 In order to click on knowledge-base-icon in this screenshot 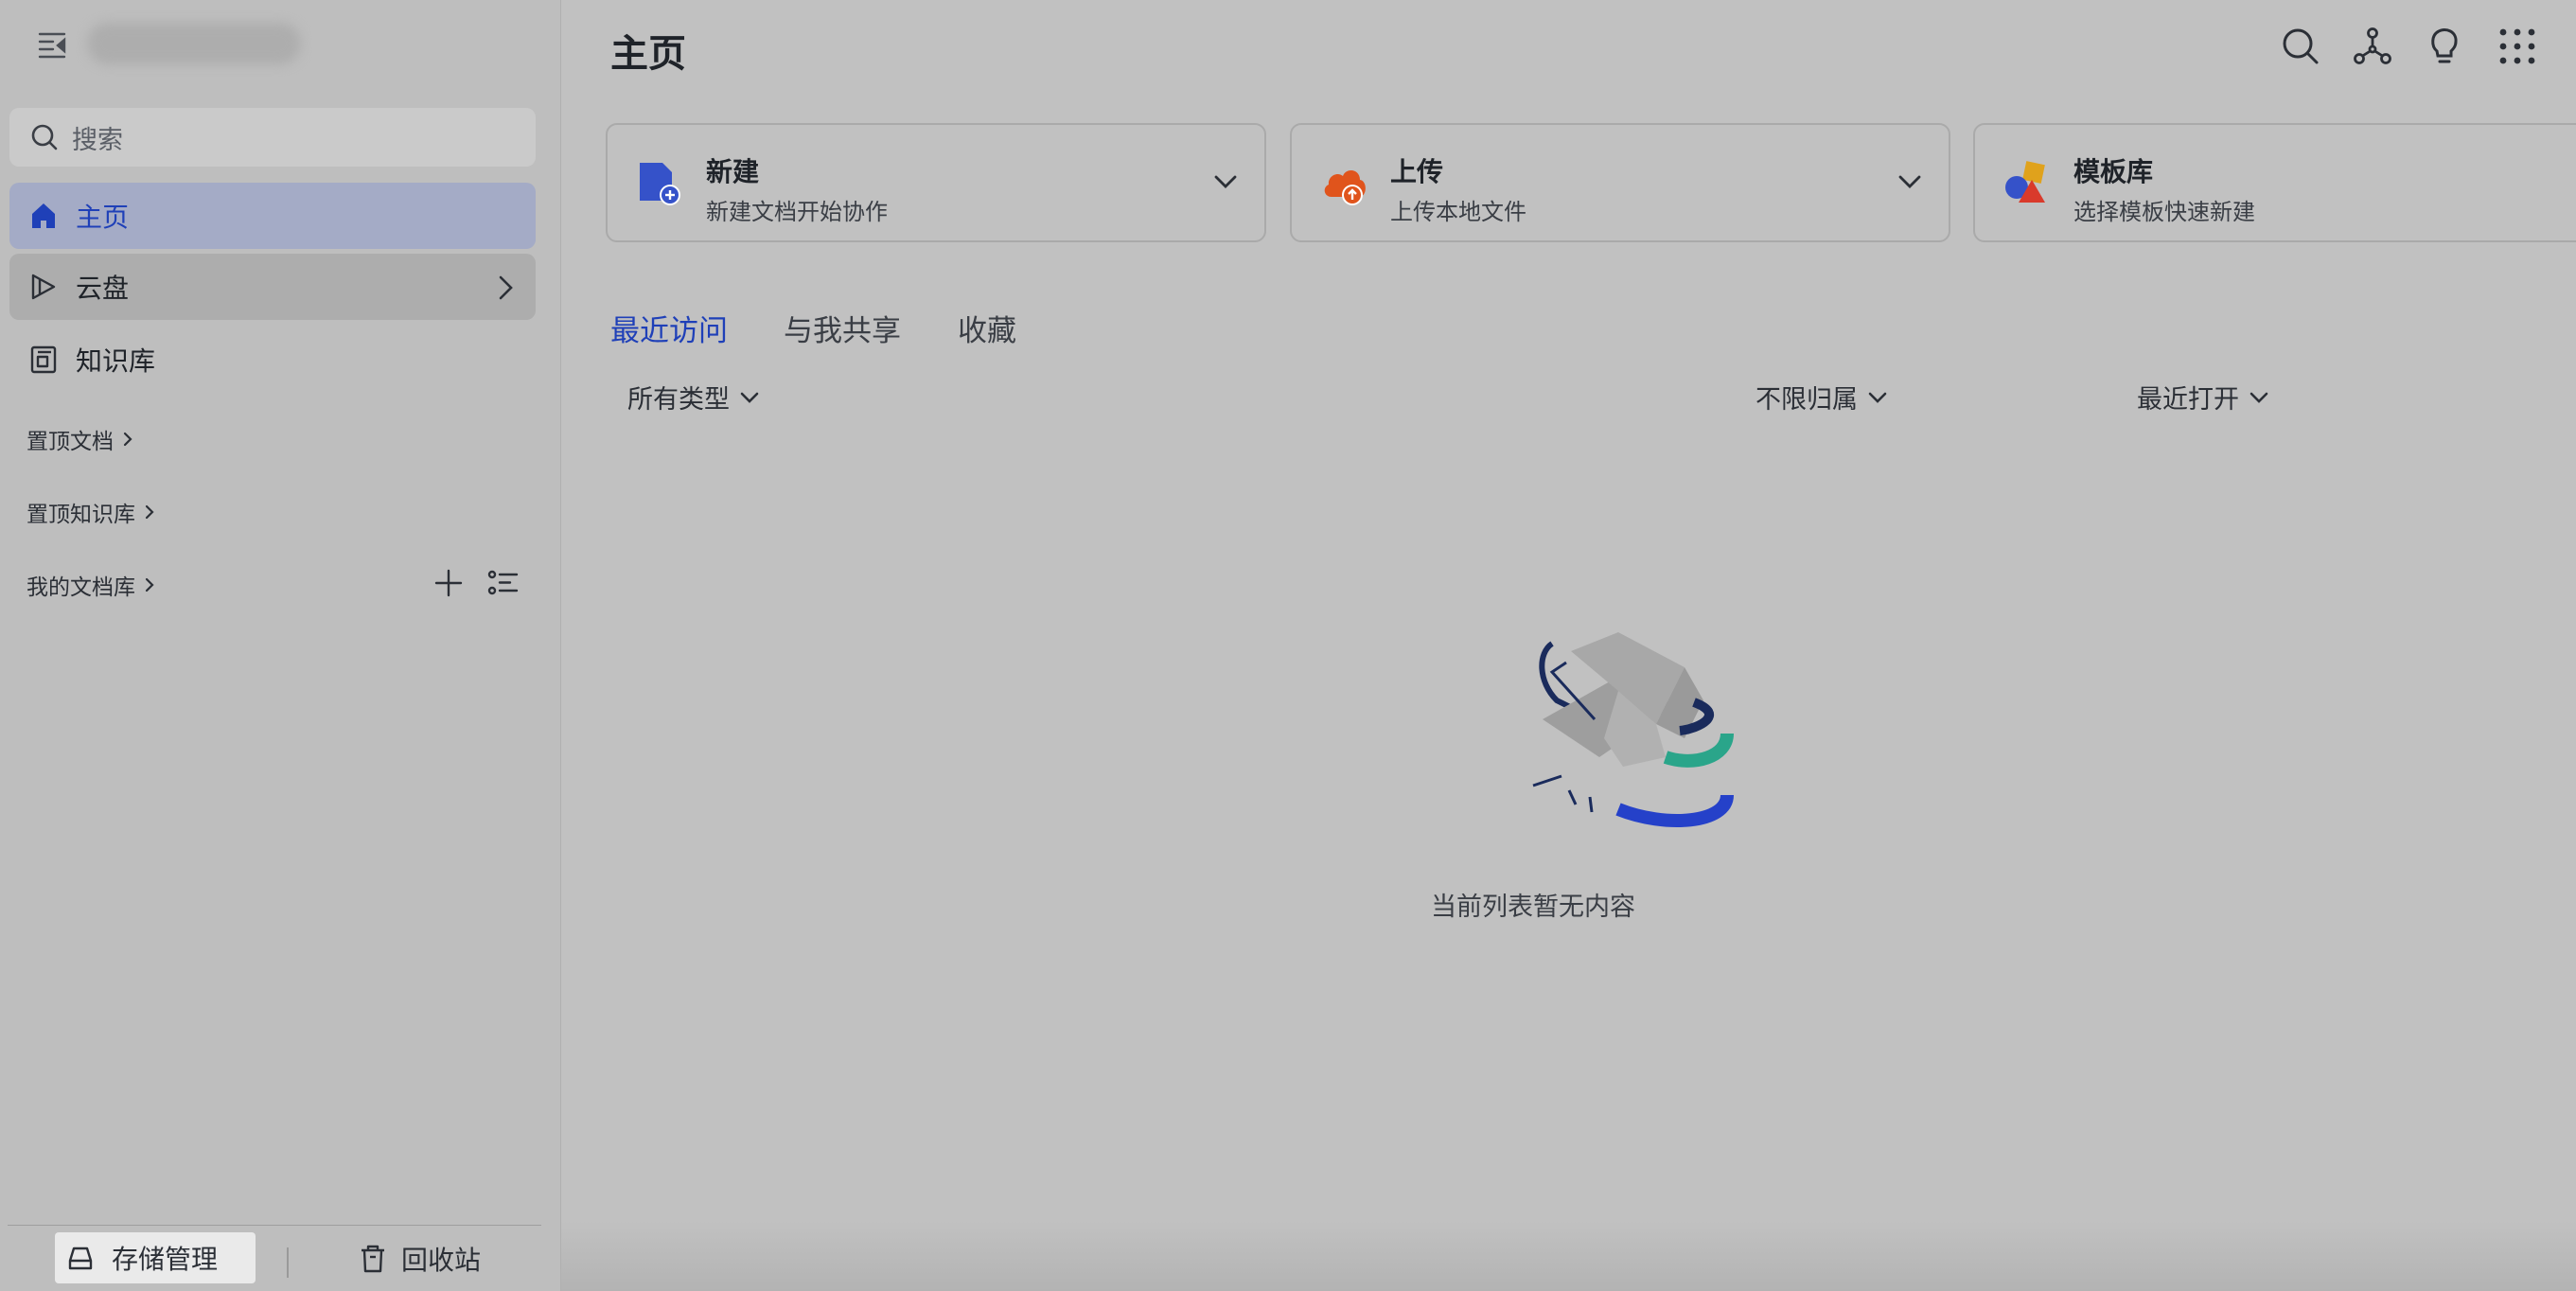, I will do `click(43, 359)`.